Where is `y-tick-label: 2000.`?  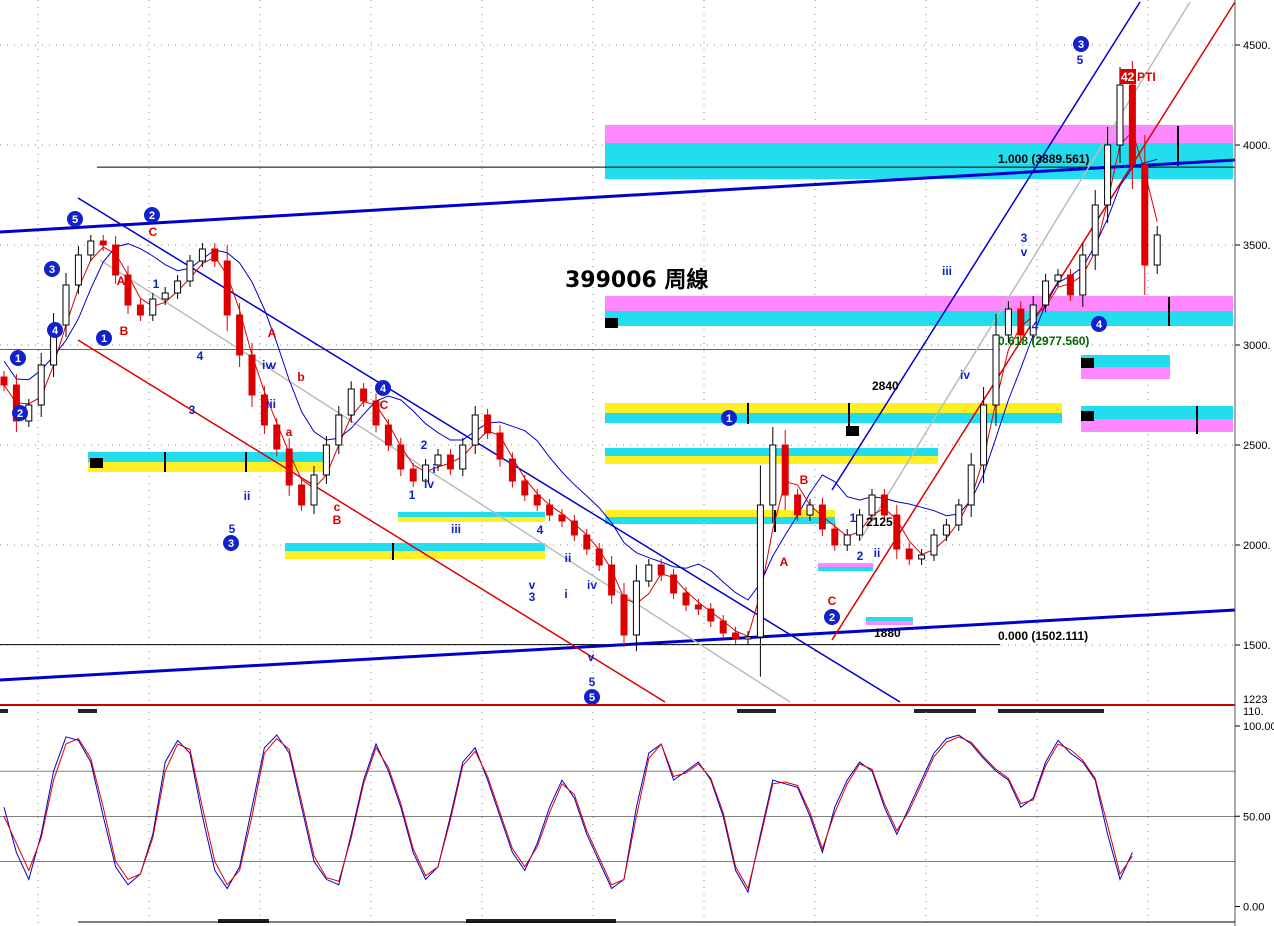 y-tick-label: 2000. is located at coordinates (1257, 546).